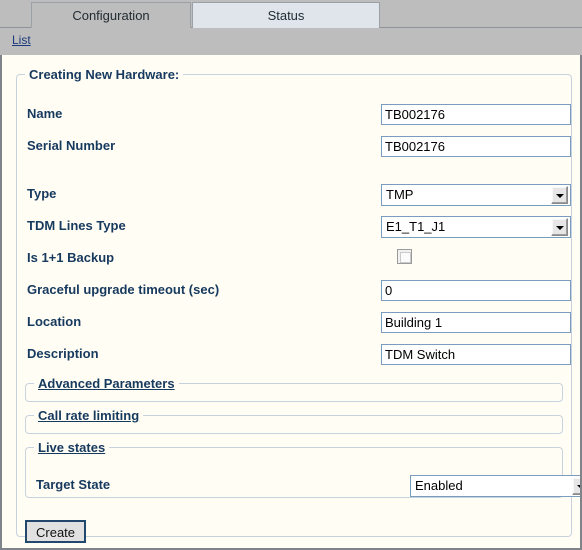 The width and height of the screenshot is (582, 550). Describe the element at coordinates (476, 146) in the screenshot. I see `serial-number-input: TB002176` at that location.